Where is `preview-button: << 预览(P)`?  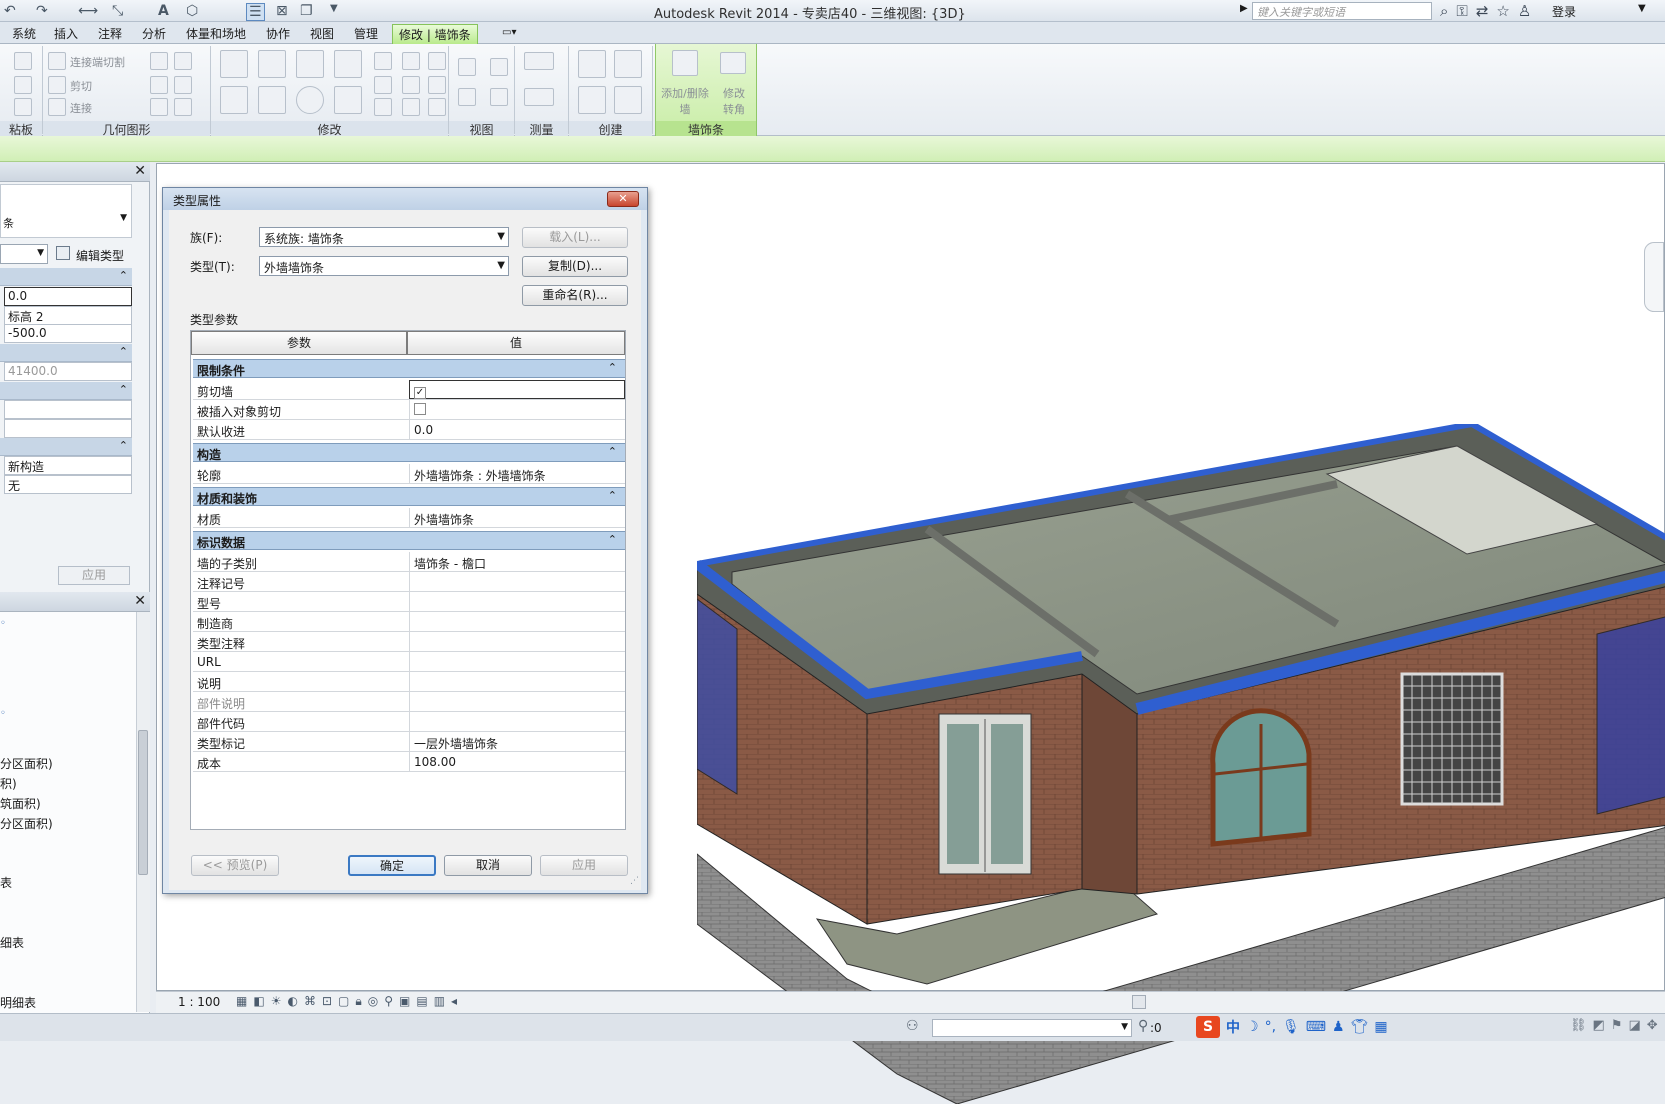
preview-button: << 预览(P) is located at coordinates (235, 865).